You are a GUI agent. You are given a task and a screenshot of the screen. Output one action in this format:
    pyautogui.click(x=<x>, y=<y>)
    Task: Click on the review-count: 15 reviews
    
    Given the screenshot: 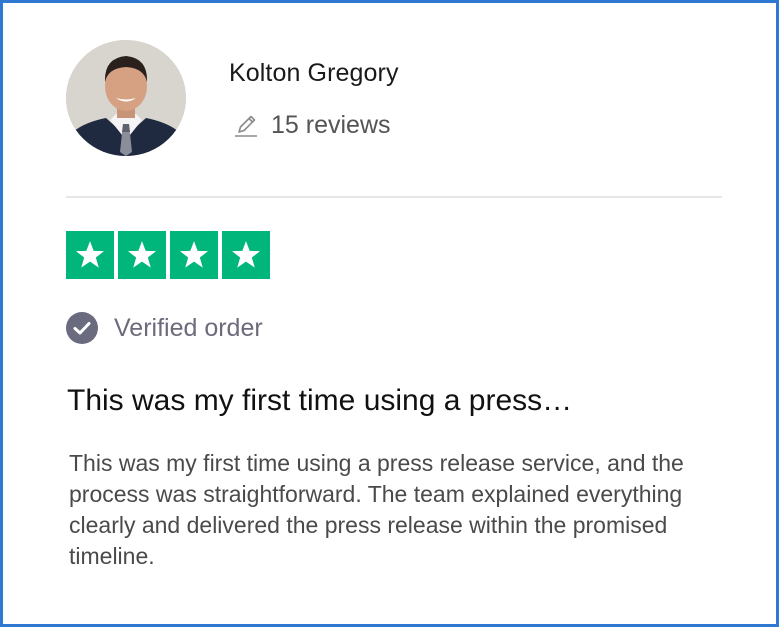 What is the action you would take?
    pyautogui.click(x=331, y=125)
    